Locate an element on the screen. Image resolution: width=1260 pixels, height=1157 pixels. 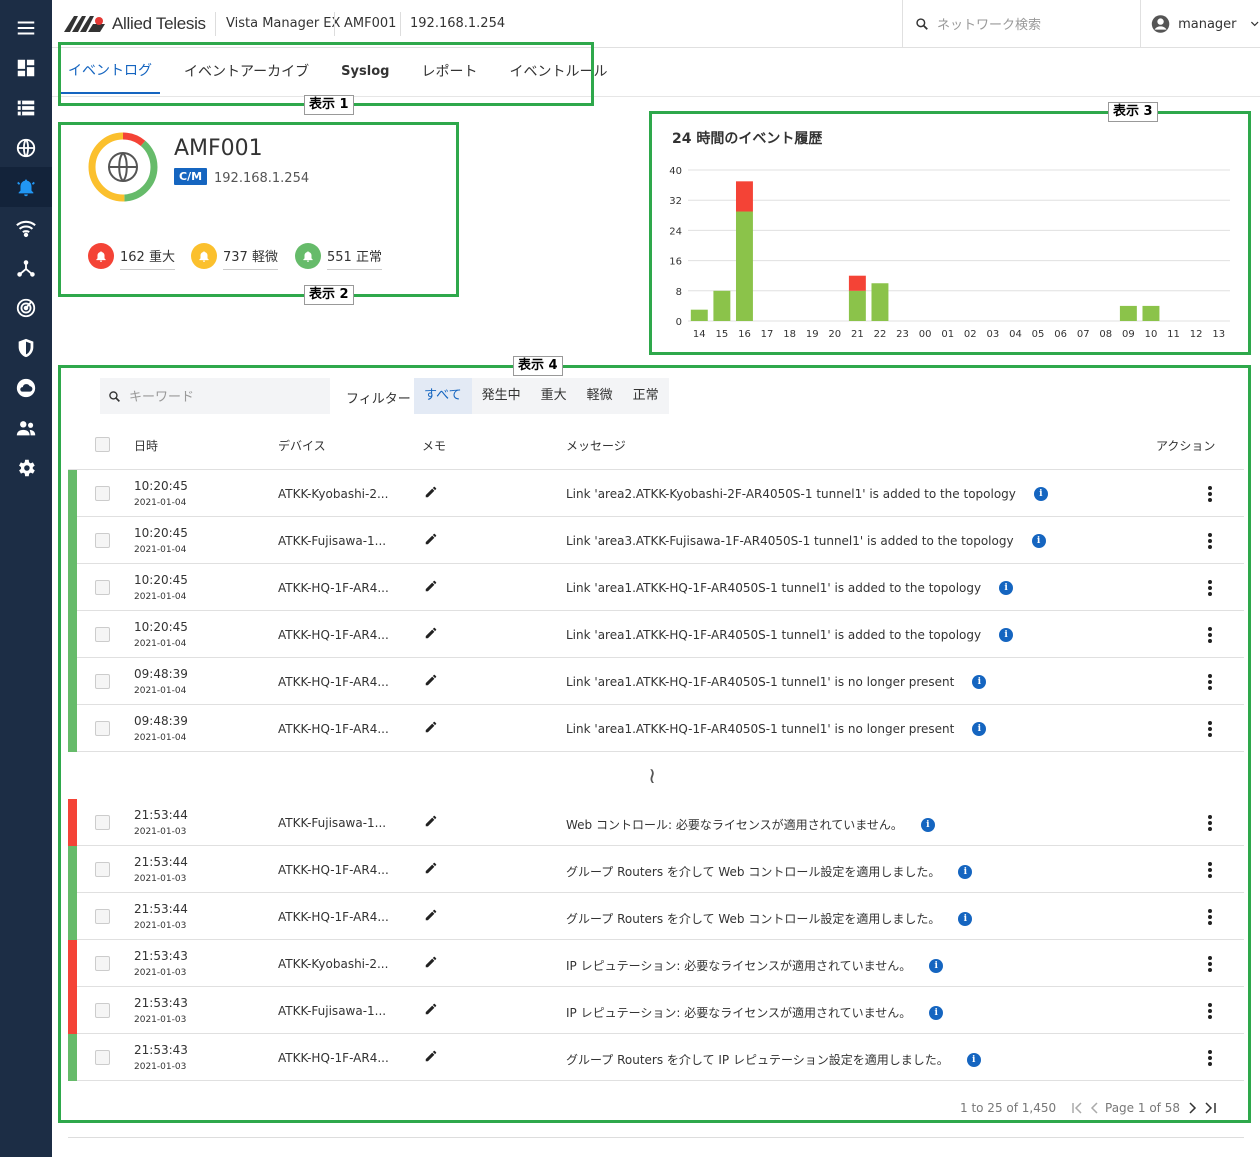
wifi-icon is located at coordinates (26, 228).